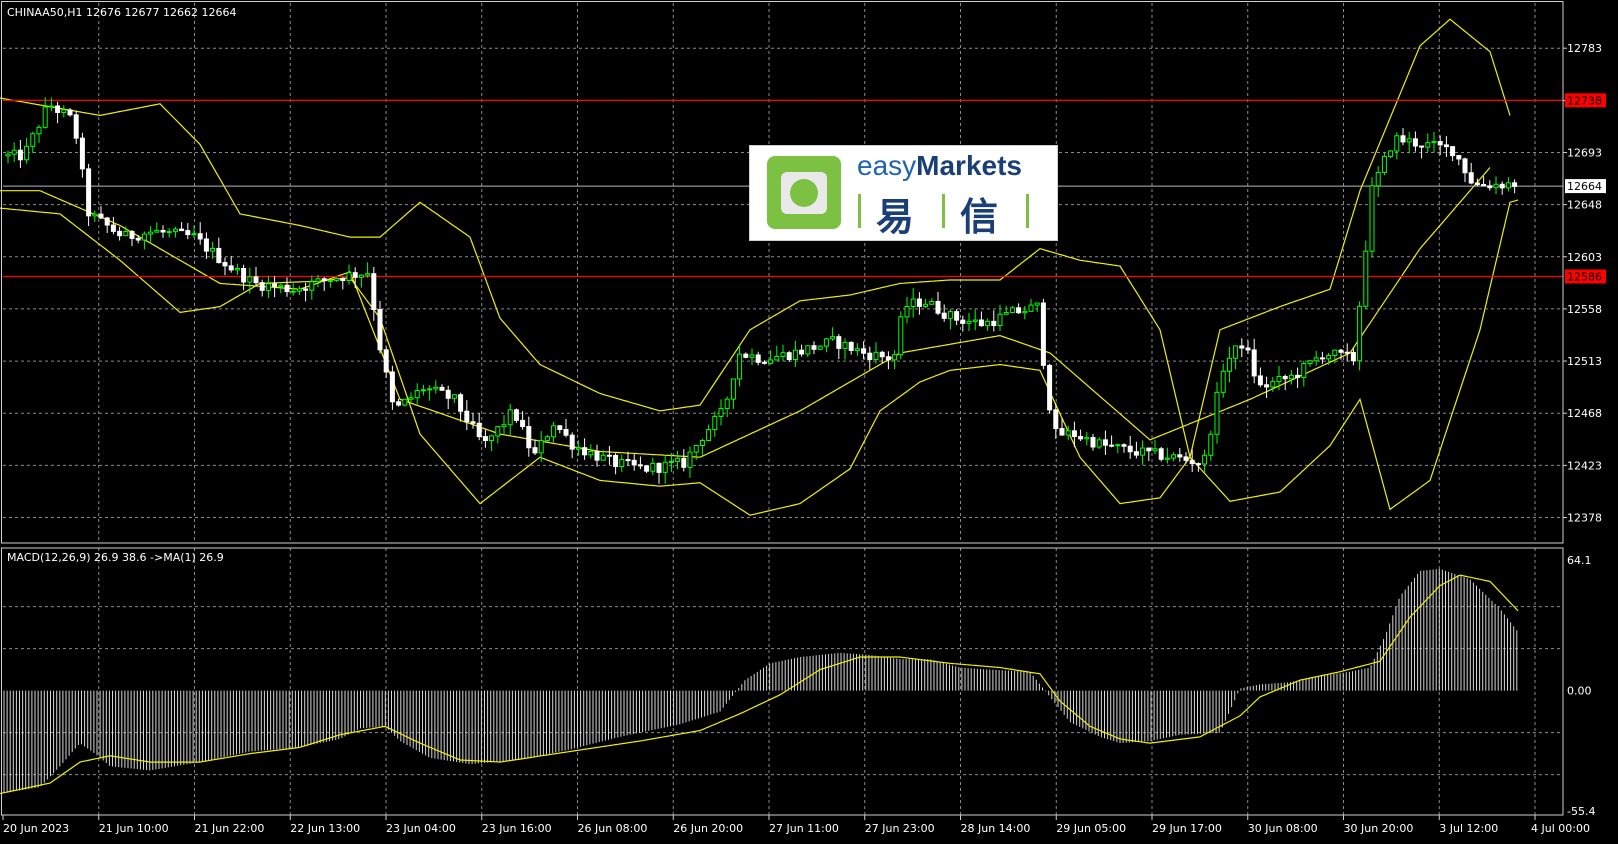 This screenshot has height=844, width=1618. Describe the element at coordinates (996, 828) in the screenshot. I see `time-tick-label: 28 Jun 14:00` at that location.